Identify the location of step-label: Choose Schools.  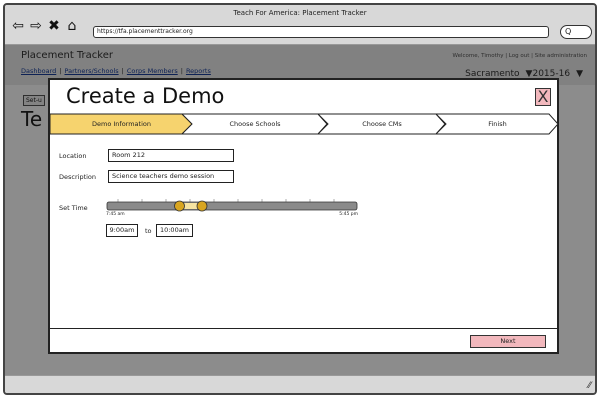
(255, 124).